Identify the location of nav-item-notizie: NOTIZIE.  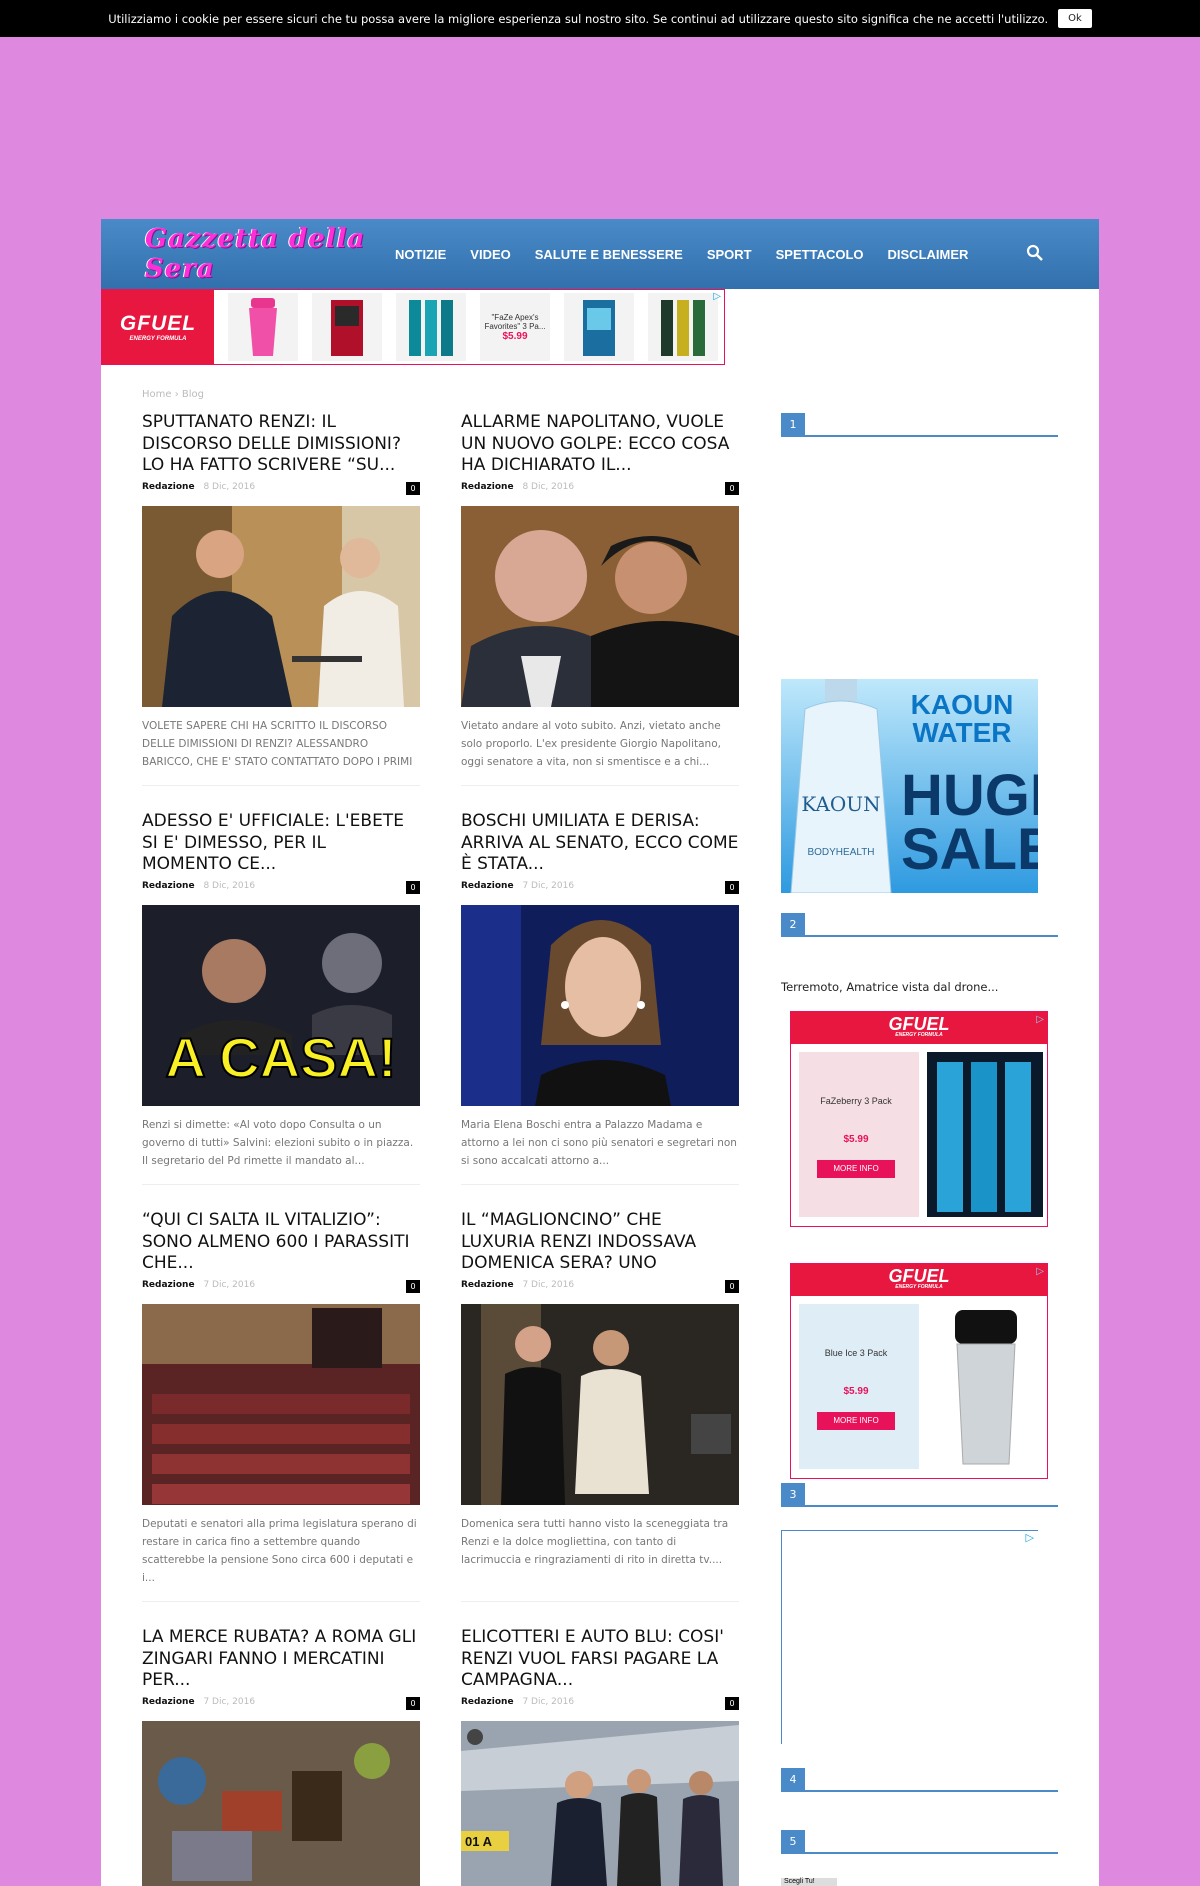
(420, 254).